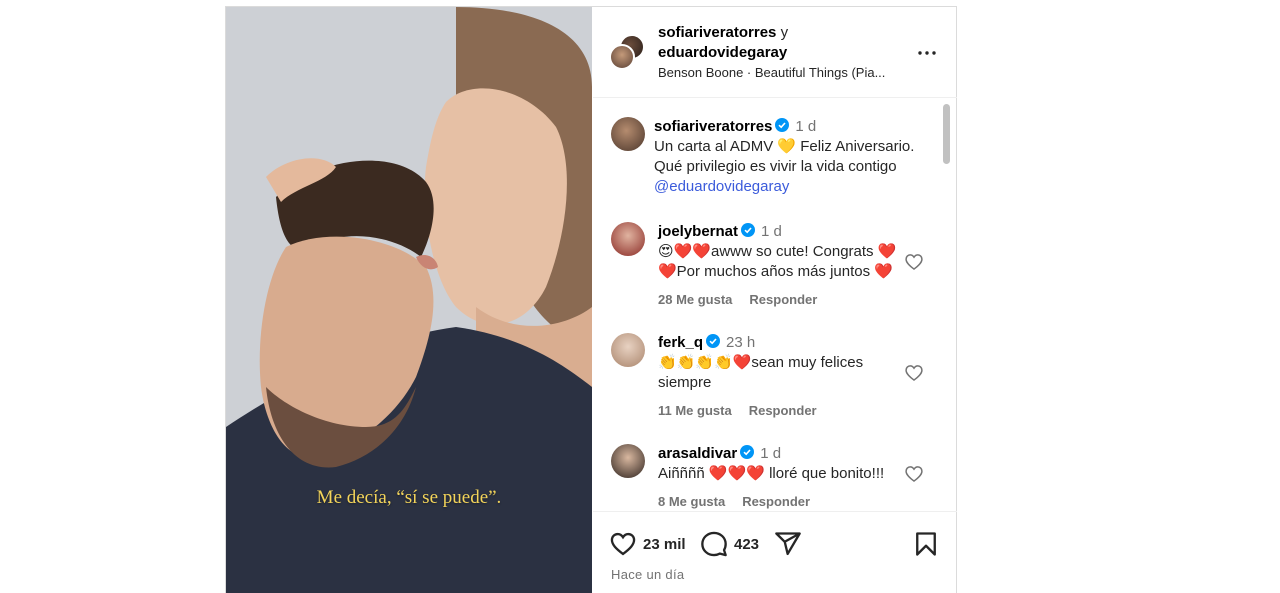 The image size is (1280, 593). What do you see at coordinates (697, 453) in the screenshot?
I see `comment-username: arasaldivar` at bounding box center [697, 453].